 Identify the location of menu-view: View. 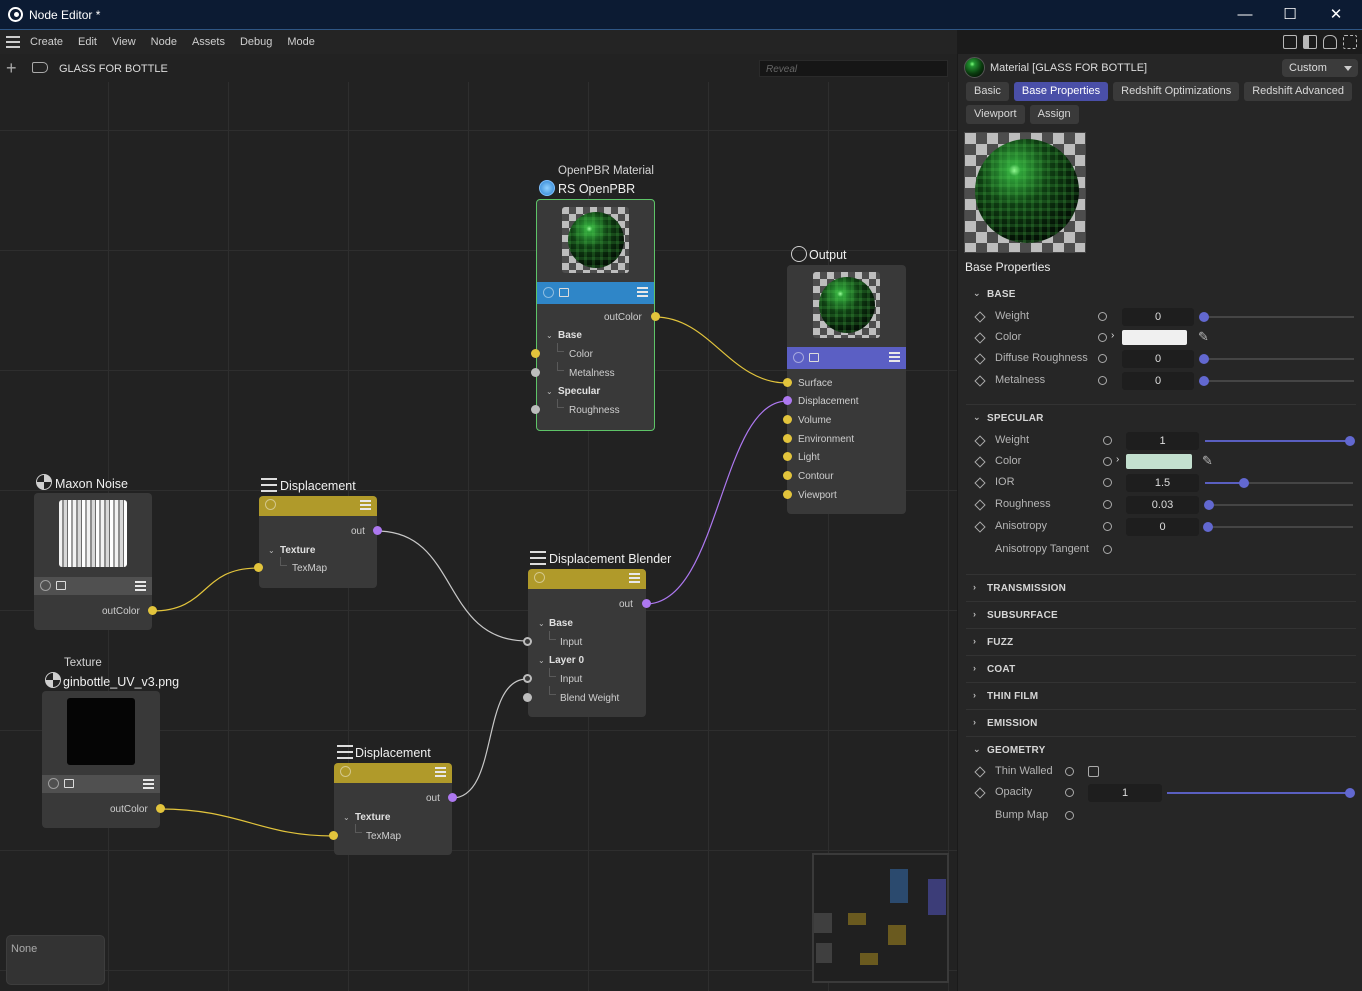
(124, 42).